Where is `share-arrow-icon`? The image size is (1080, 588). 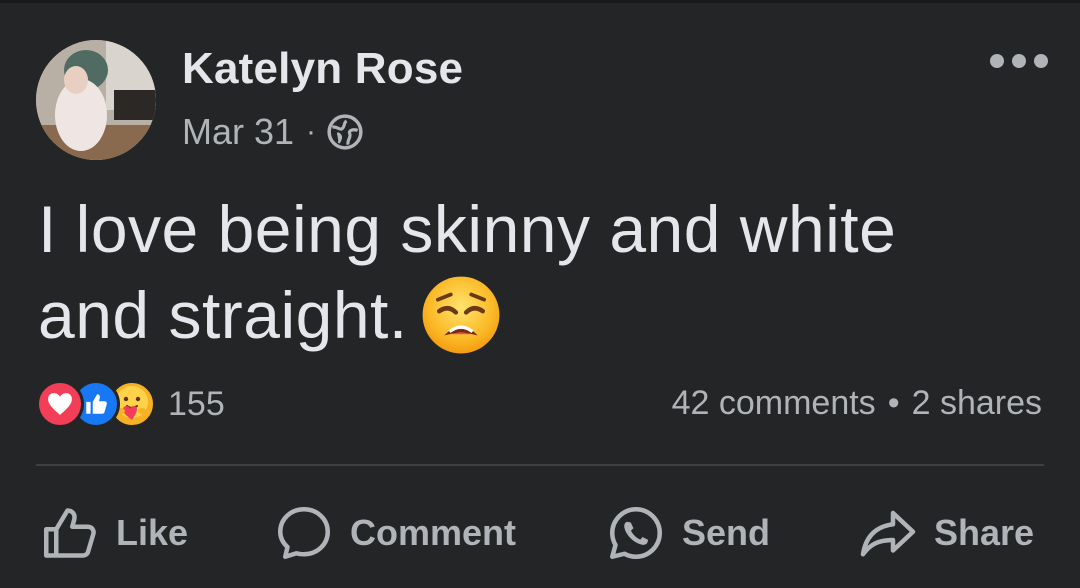
share-arrow-icon is located at coordinates (888, 533).